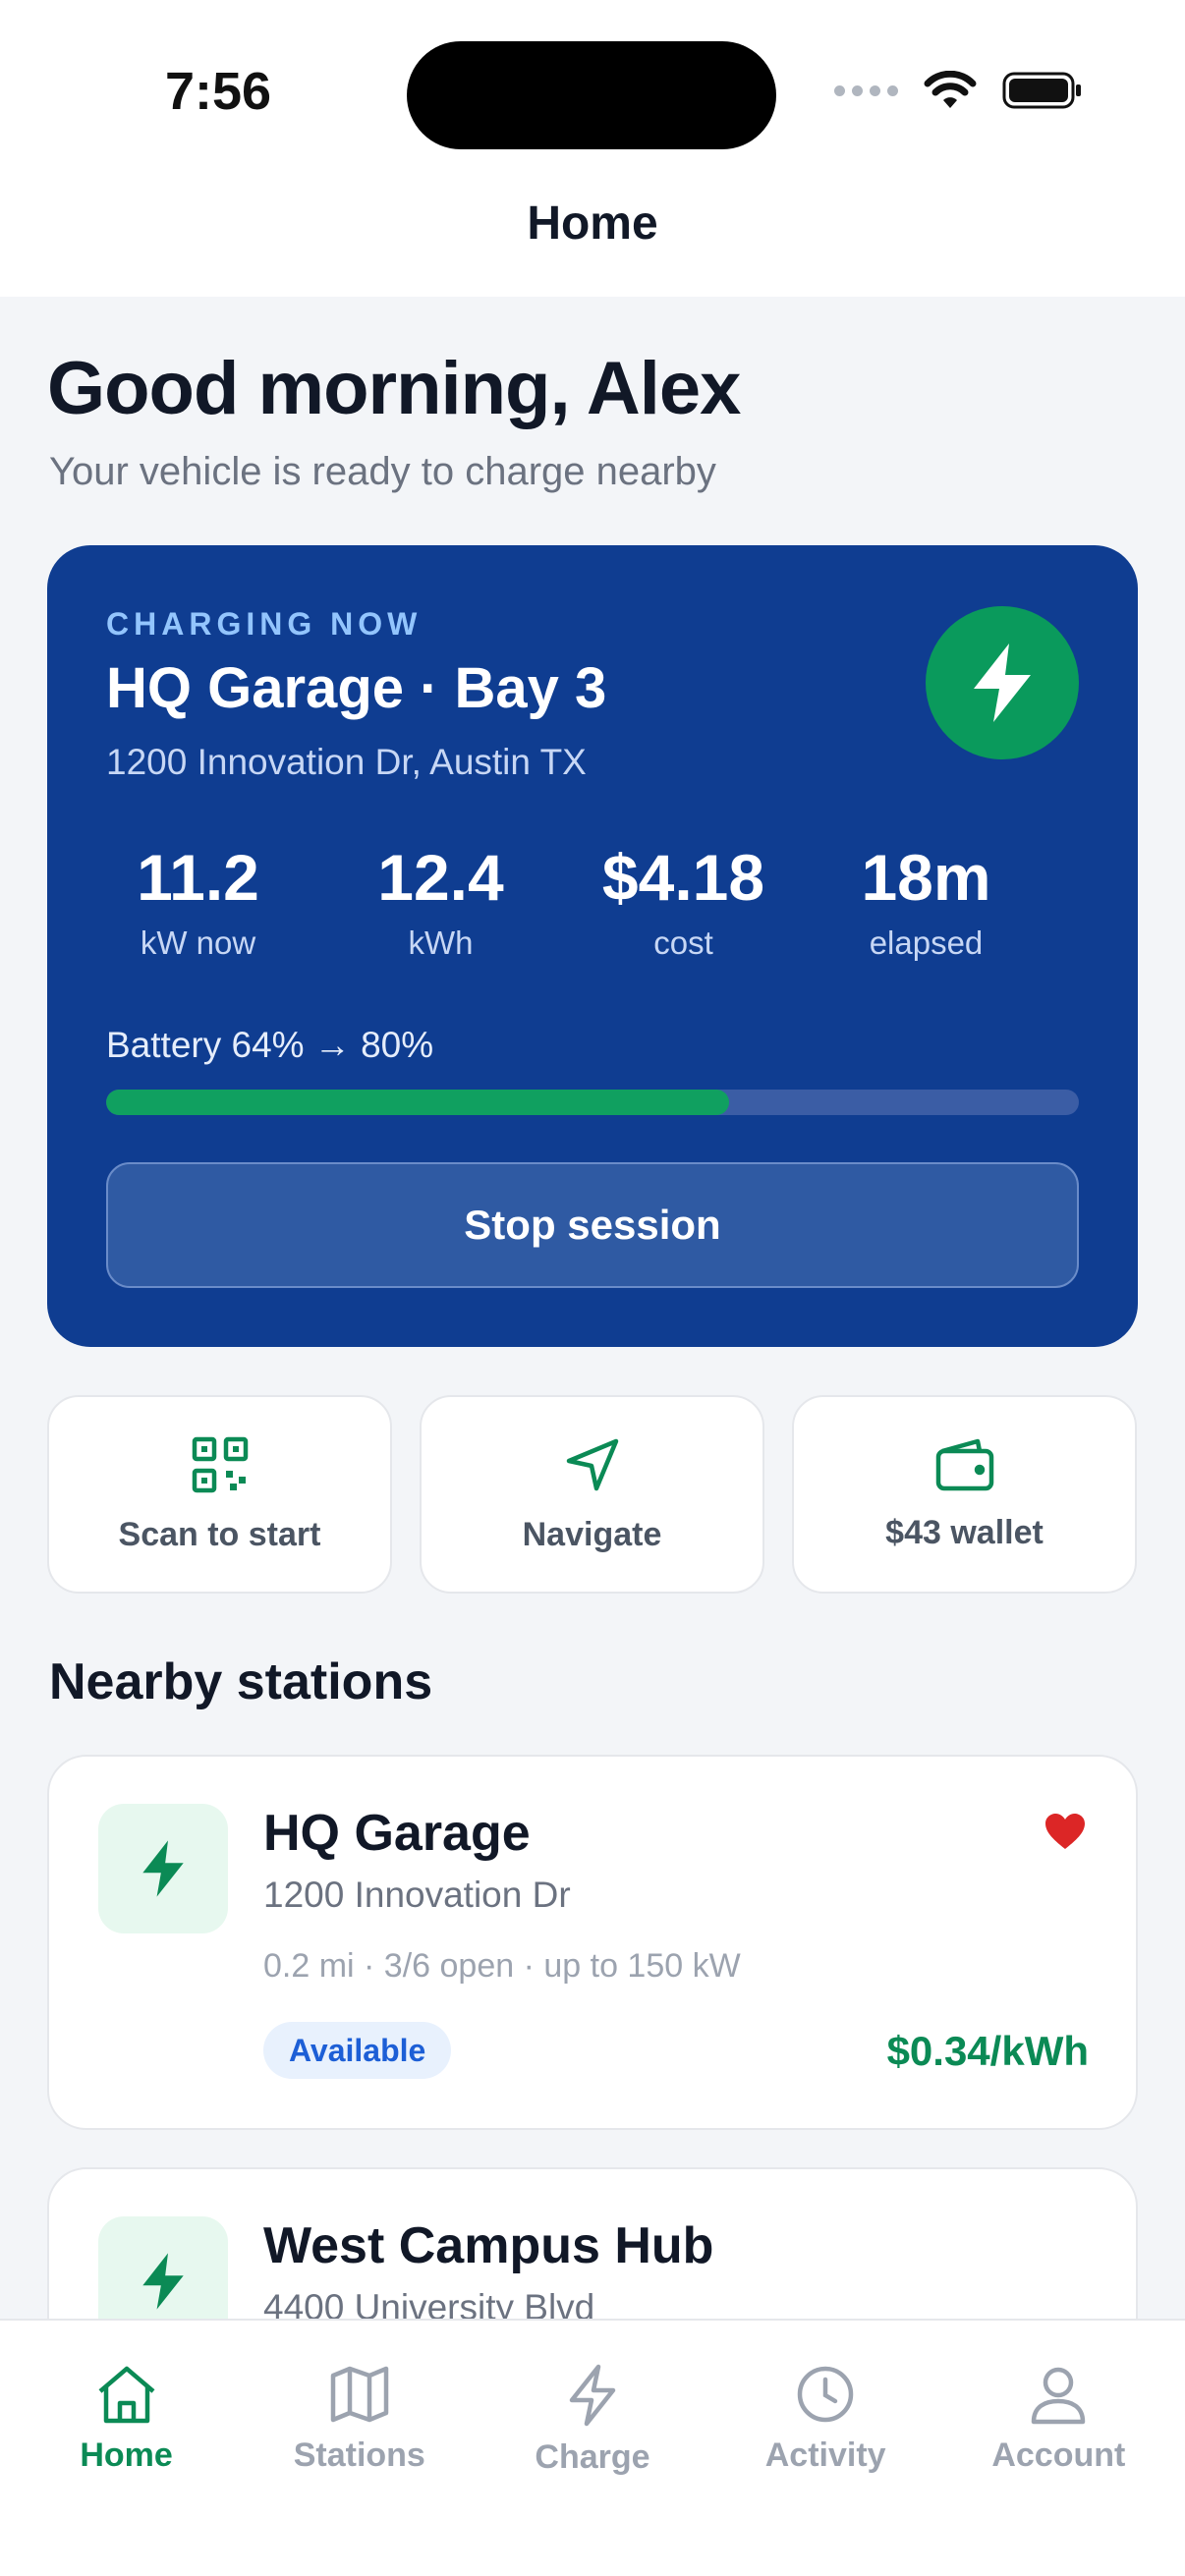  I want to click on tab-label: Stations, so click(359, 2455).